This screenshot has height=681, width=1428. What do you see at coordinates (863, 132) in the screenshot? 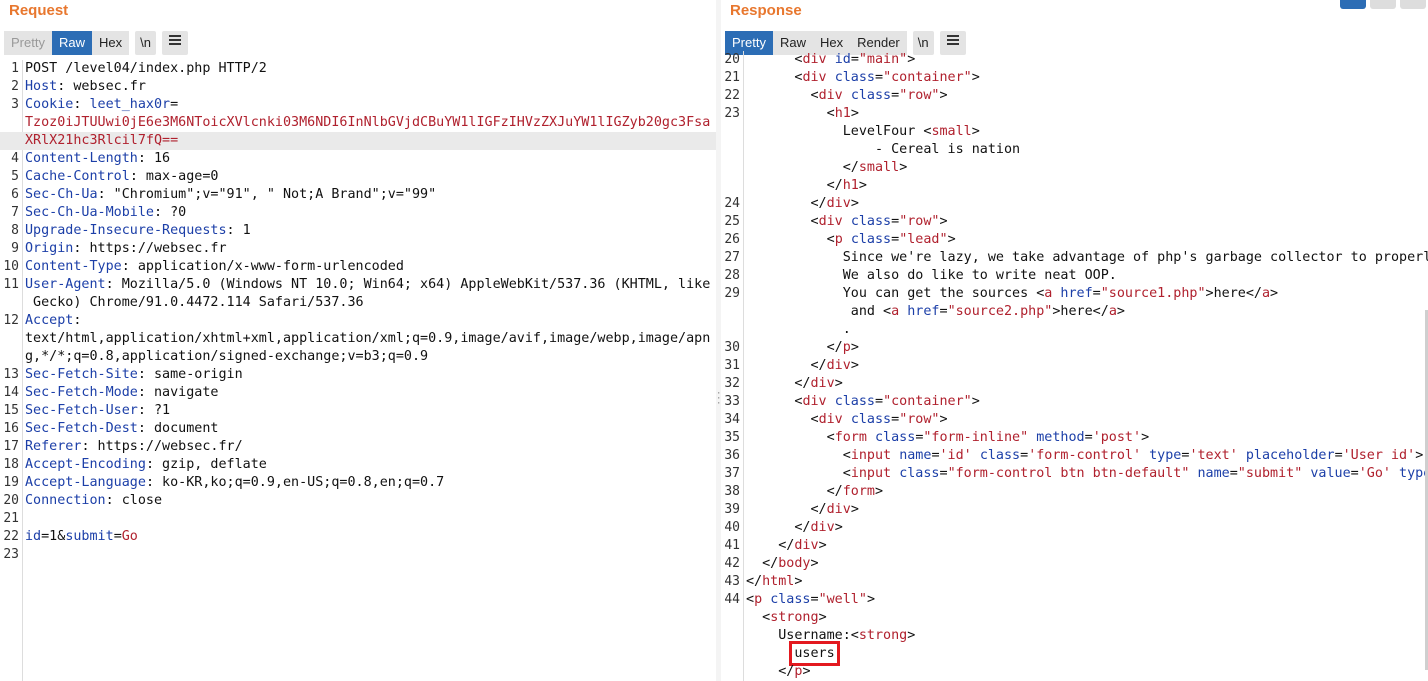
I see `line-text: LevelFour <small>` at bounding box center [863, 132].